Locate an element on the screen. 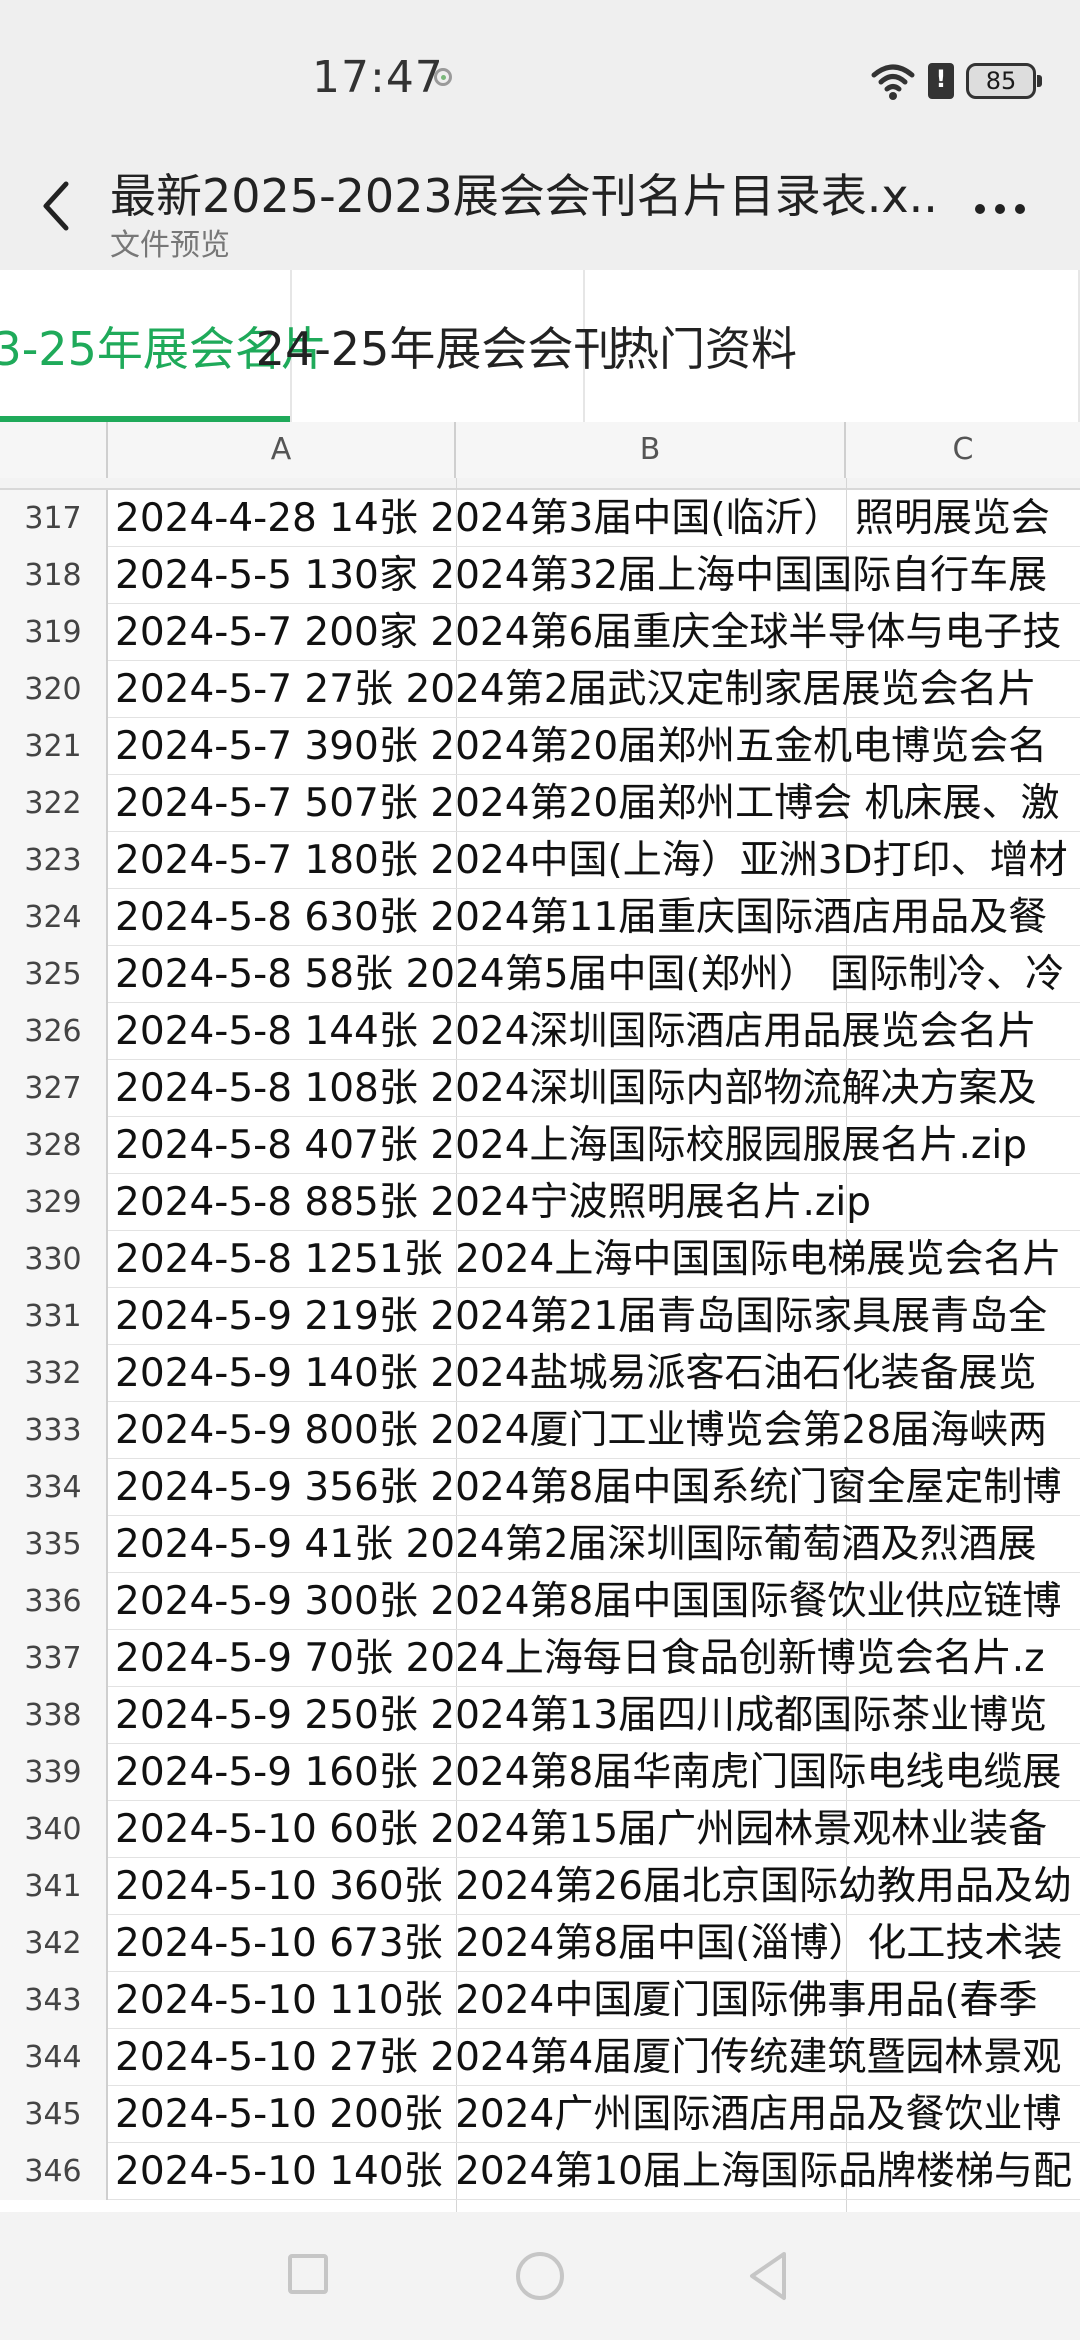 The height and width of the screenshot is (2340, 1080). table-row: 338 2024-5-9 250张 2024第13届四川成都国际茶业博览 is located at coordinates (540, 1715).